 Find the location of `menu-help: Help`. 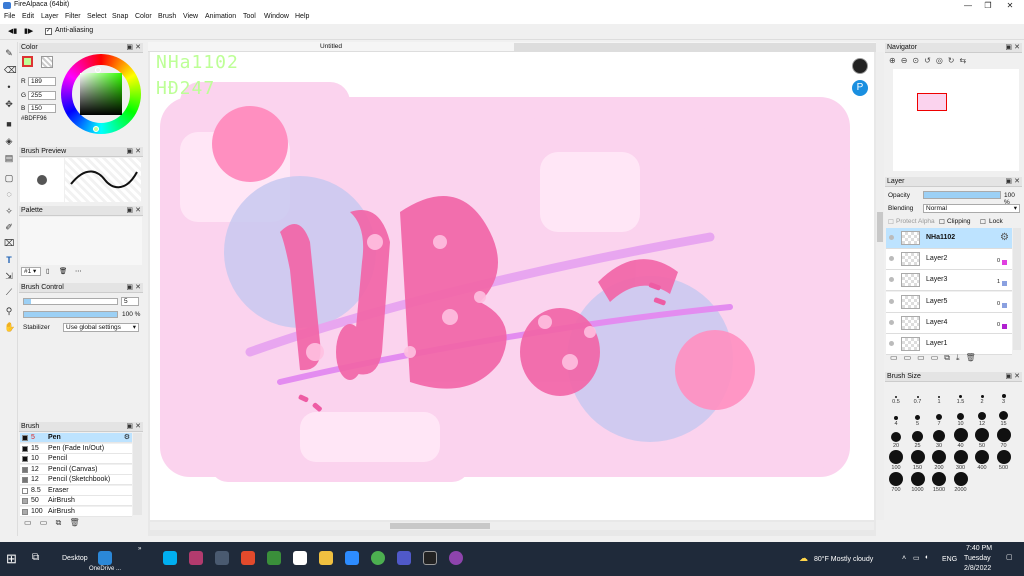

menu-help: Help is located at coordinates (302, 16).